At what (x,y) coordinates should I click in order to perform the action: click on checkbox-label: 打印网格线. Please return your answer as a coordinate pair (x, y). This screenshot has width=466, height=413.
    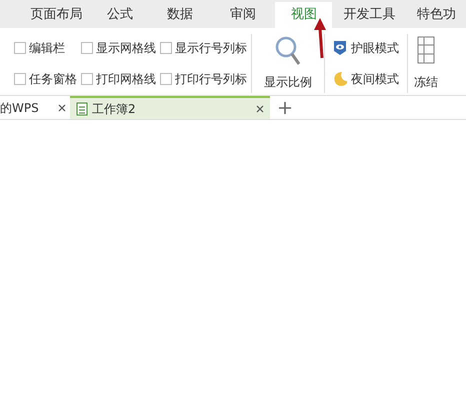
    Looking at the image, I should click on (126, 79).